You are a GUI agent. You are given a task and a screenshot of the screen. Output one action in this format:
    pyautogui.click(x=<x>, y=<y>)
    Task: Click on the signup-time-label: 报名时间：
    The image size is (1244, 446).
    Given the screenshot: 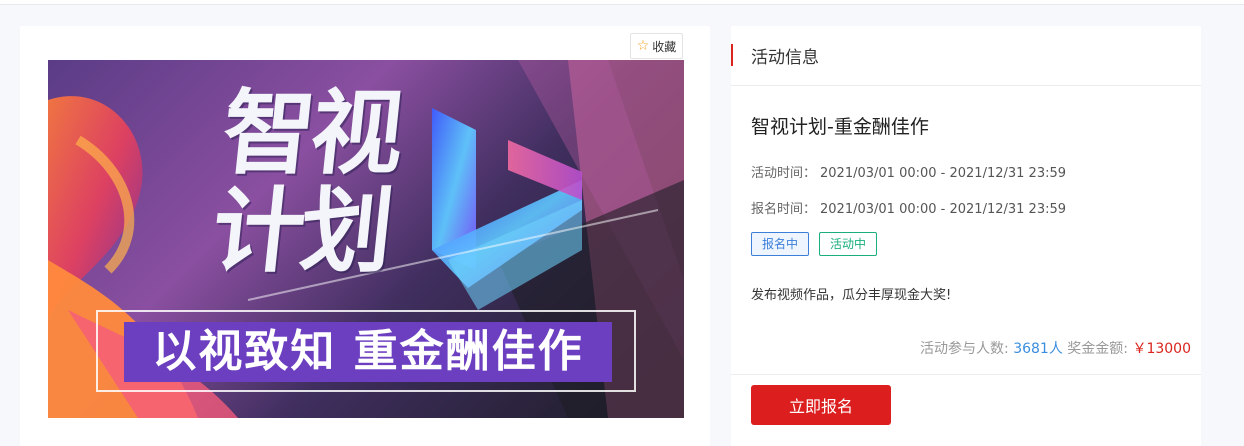 What is the action you would take?
    pyautogui.click(x=784, y=209)
    